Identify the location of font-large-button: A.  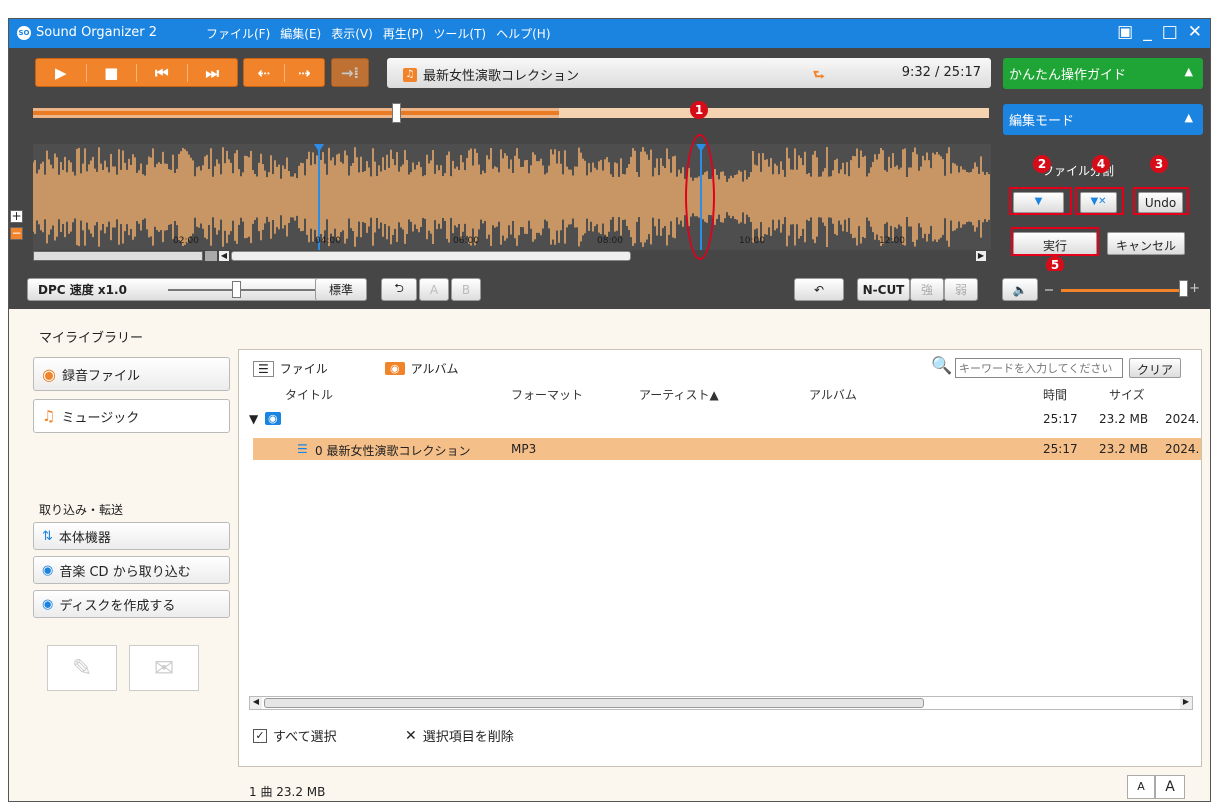
(1170, 787).